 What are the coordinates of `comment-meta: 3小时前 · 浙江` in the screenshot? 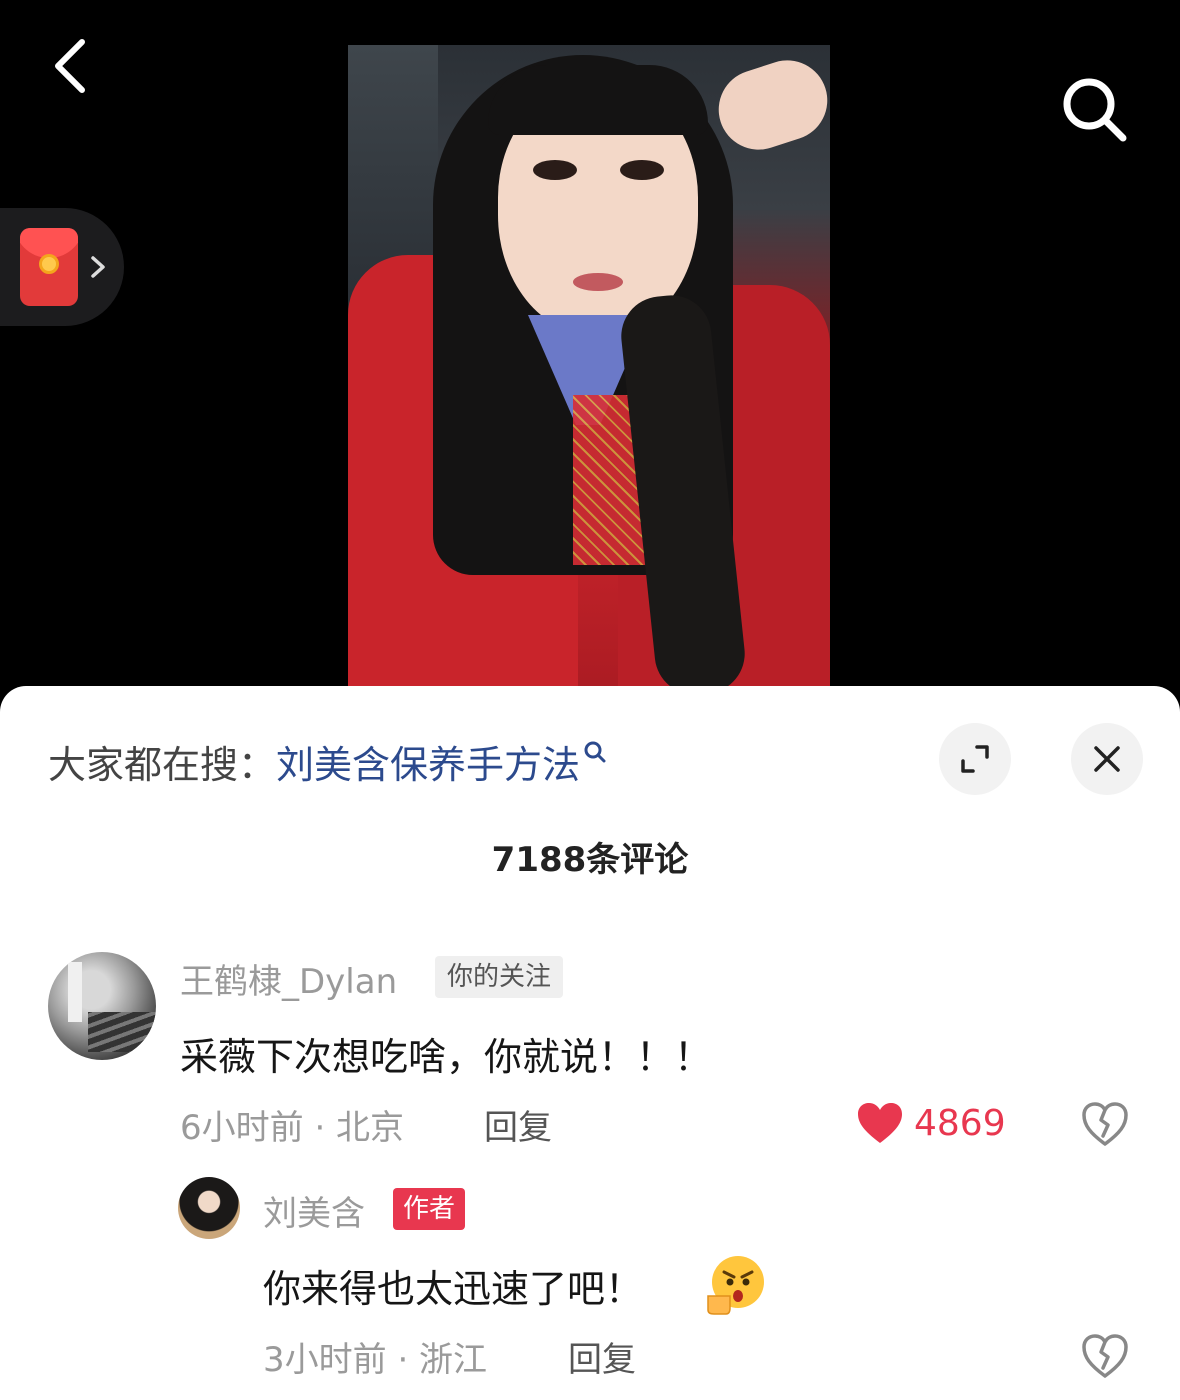 It's located at (375, 1360).